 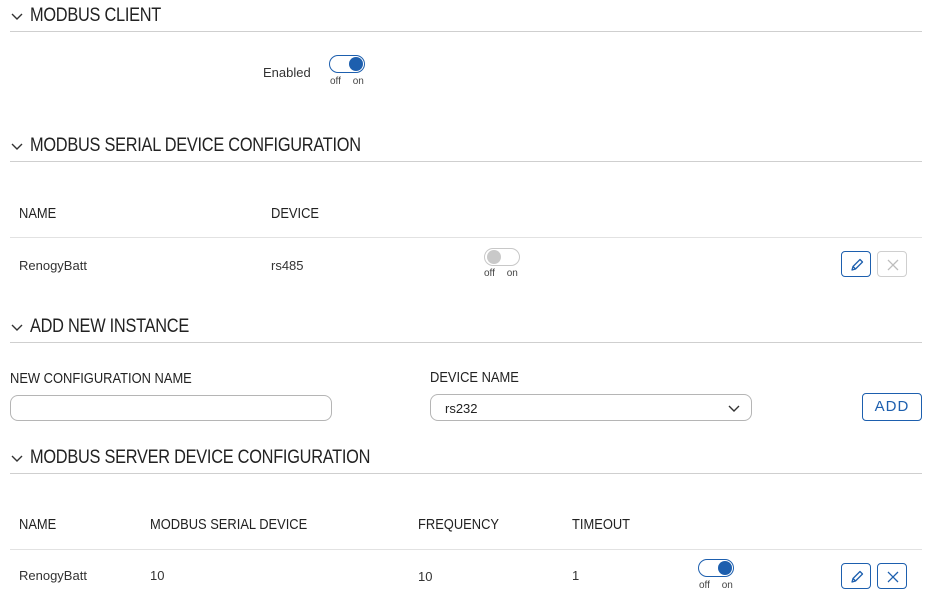 What do you see at coordinates (171, 408) in the screenshot?
I see `config-name-input` at bounding box center [171, 408].